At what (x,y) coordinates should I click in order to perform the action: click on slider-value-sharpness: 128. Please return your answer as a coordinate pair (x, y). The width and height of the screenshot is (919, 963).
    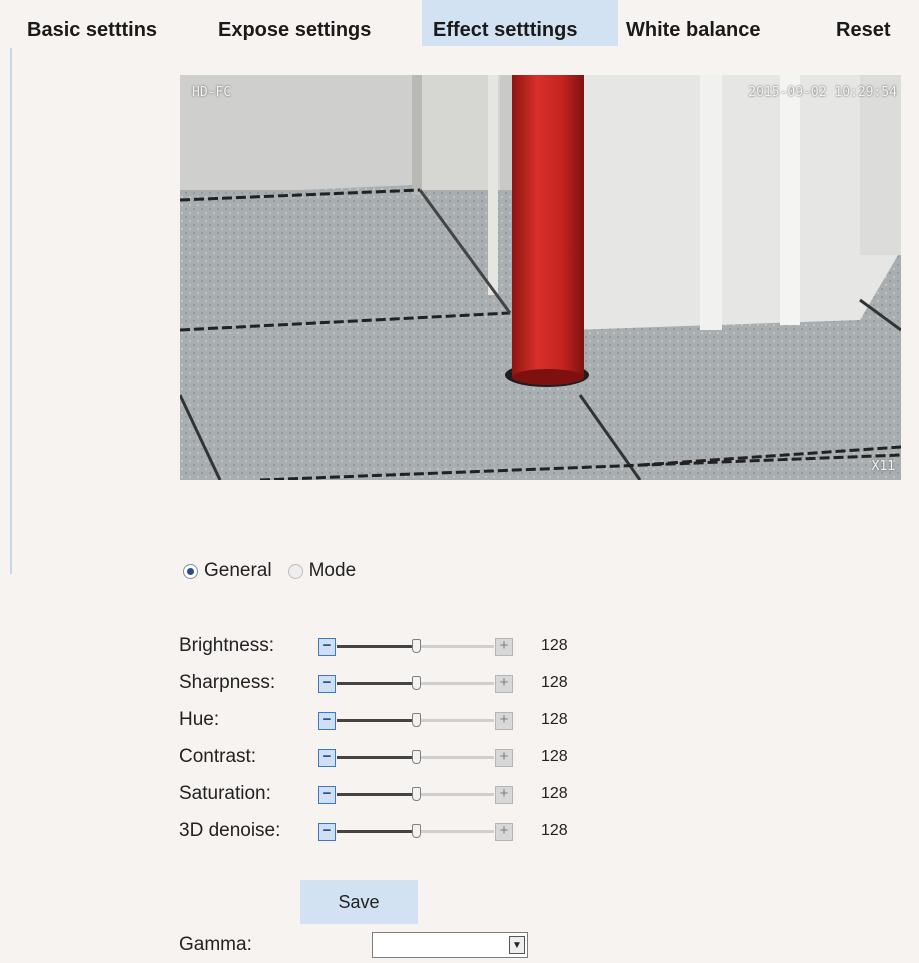
    Looking at the image, I should click on (554, 682).